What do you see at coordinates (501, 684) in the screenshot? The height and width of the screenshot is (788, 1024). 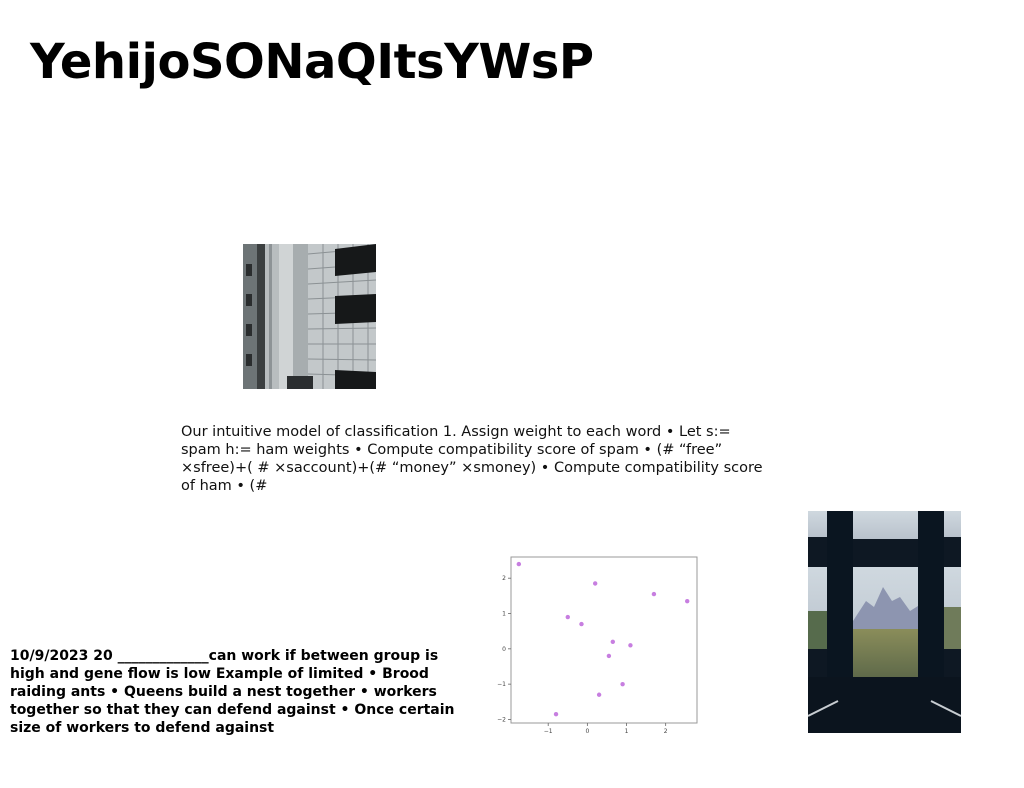 I see `y-tick-label: −1` at bounding box center [501, 684].